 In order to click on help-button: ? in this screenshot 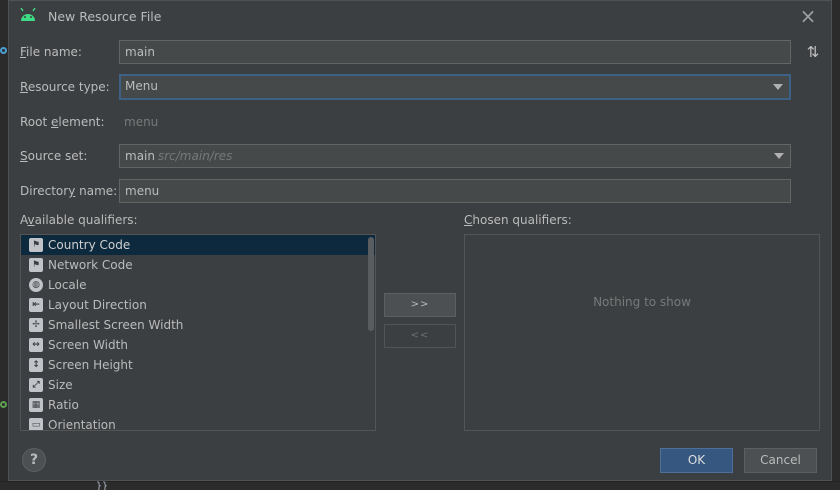, I will do `click(34, 460)`.